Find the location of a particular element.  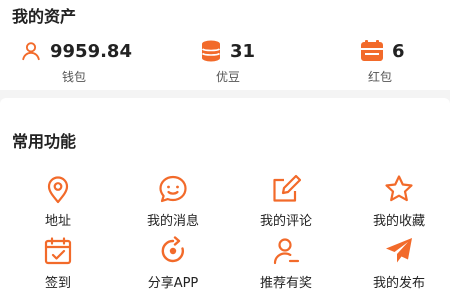

function-check-in-label: 签到 is located at coordinates (57, 283).